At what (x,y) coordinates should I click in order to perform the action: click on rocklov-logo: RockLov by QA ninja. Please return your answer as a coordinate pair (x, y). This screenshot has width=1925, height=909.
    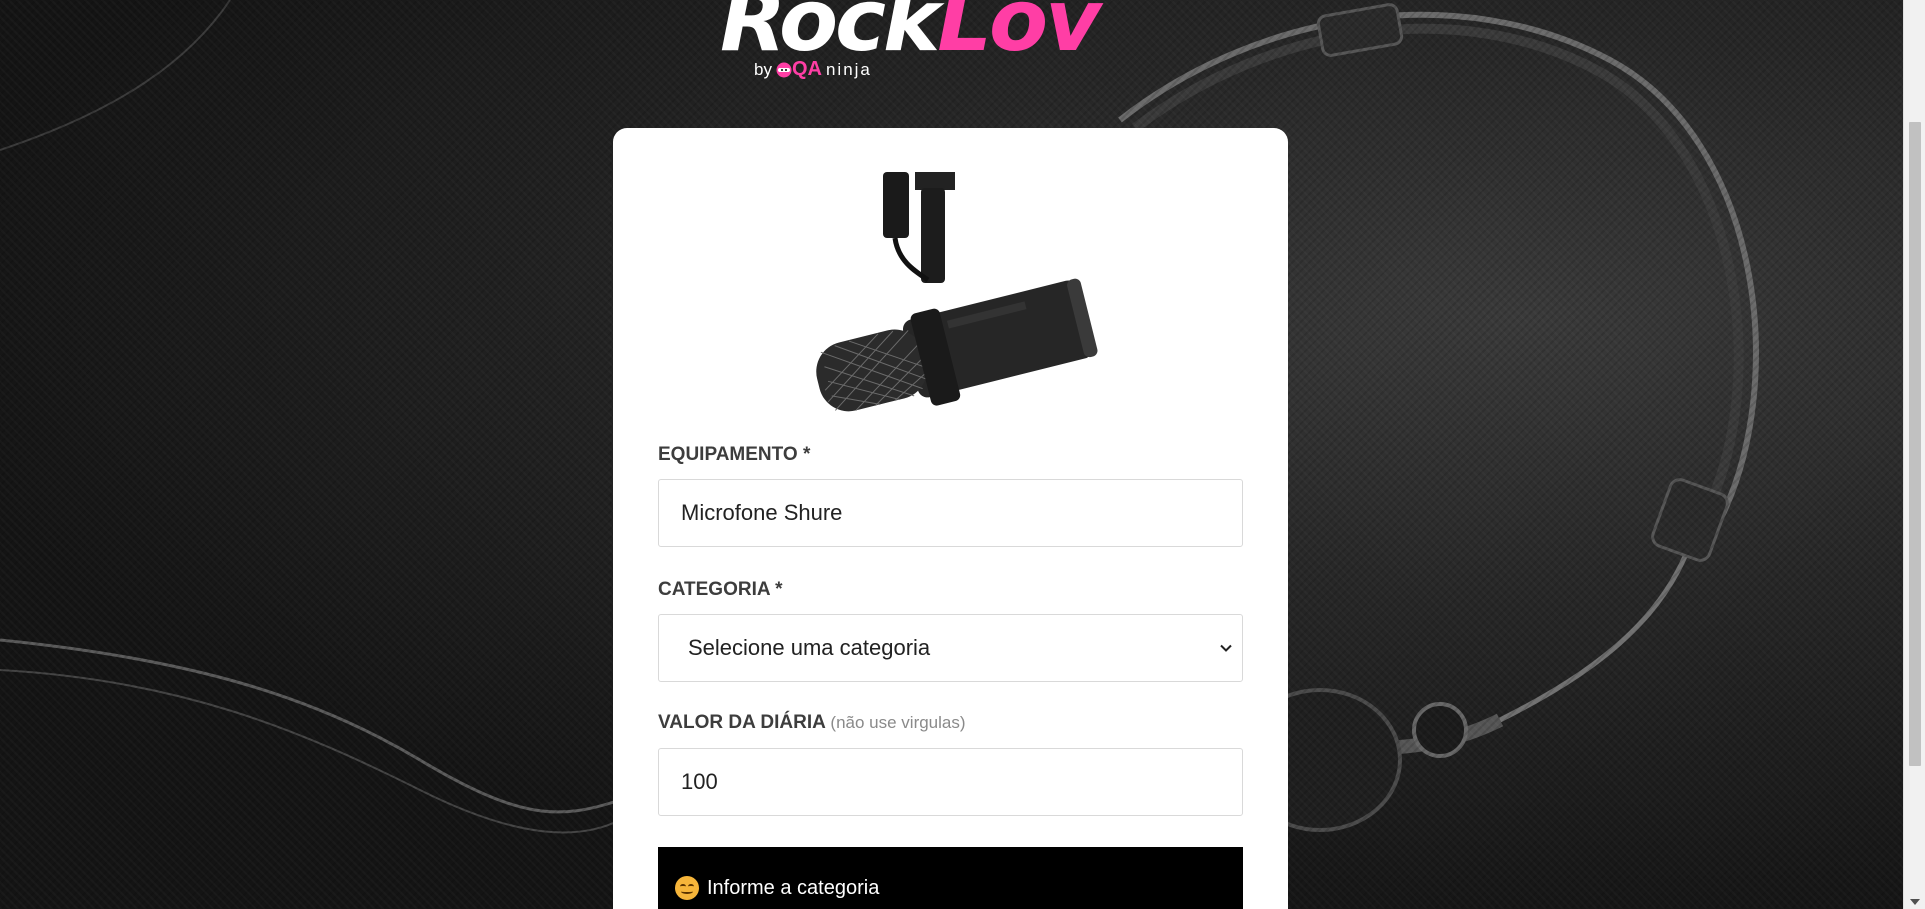
    Looking at the image, I should click on (950, 41).